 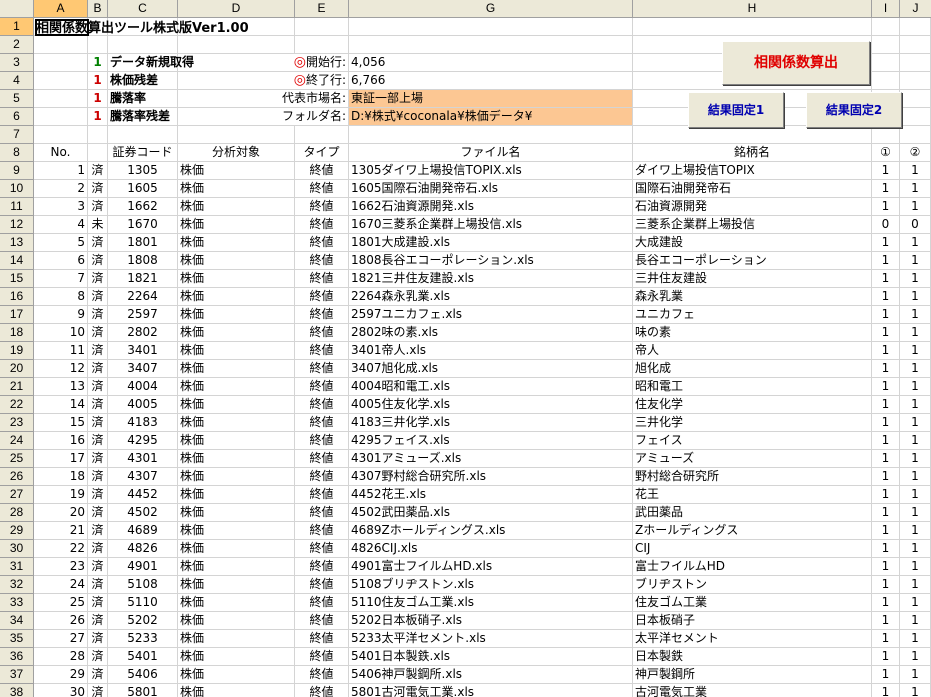 What do you see at coordinates (61, 585) in the screenshot?
I see `data-no: 24` at bounding box center [61, 585].